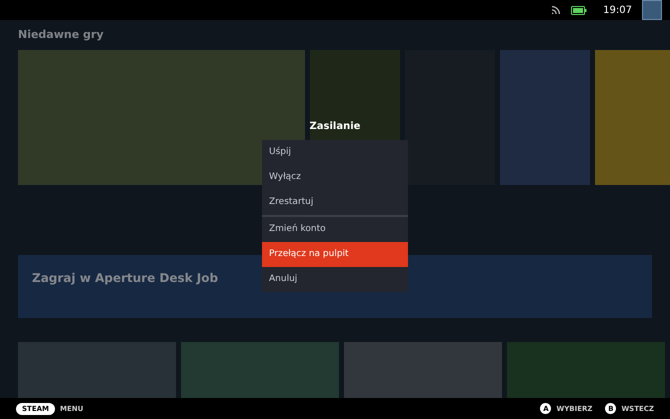 The height and width of the screenshot is (419, 670). Describe the element at coordinates (335, 127) in the screenshot. I see `dialog-title: Zasilanie` at that location.